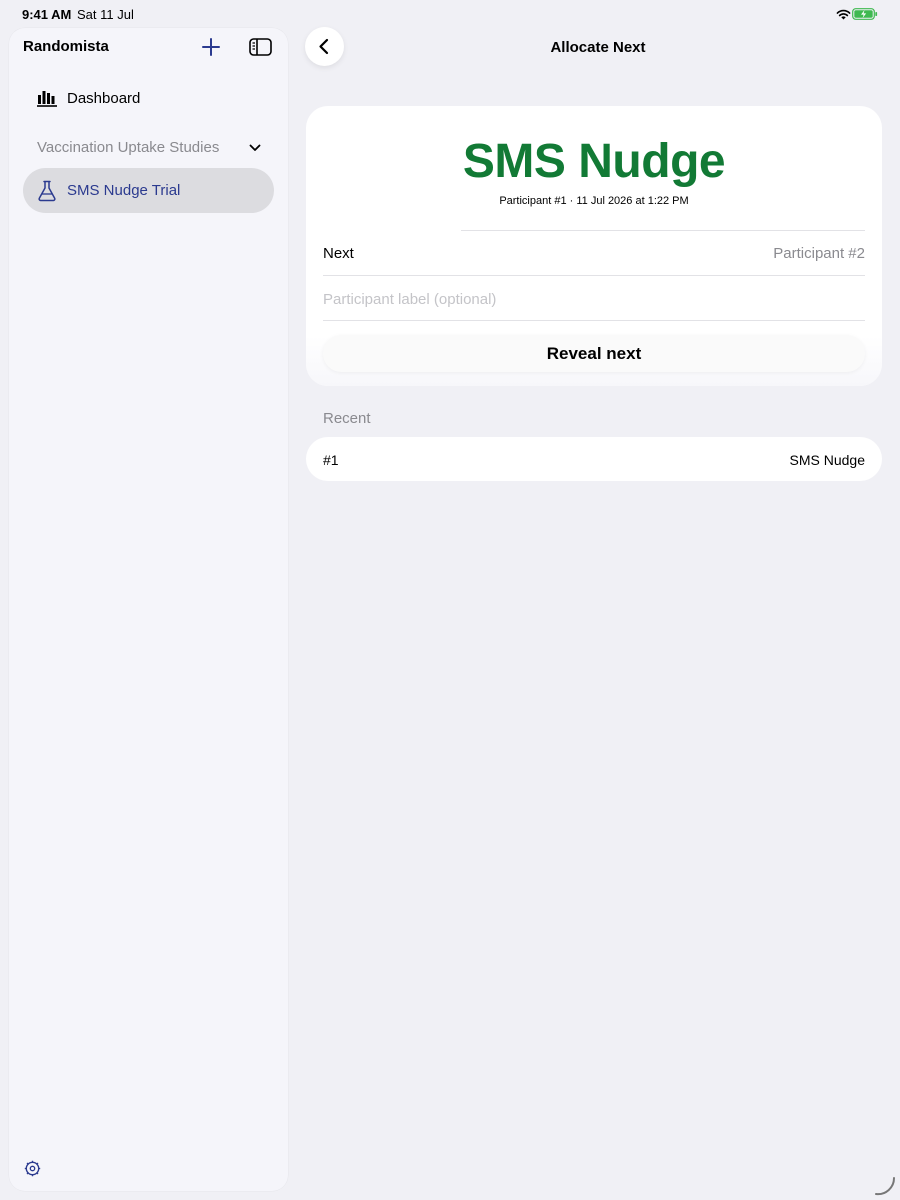 The height and width of the screenshot is (1200, 900). I want to click on allocation-meta: Participant #1 · 11 Jul 2026 at 1:22 PM, so click(594, 201).